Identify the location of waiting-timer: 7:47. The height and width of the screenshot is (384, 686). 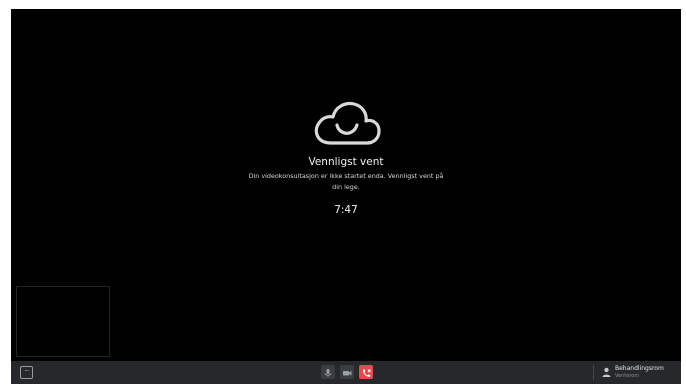
(346, 210).